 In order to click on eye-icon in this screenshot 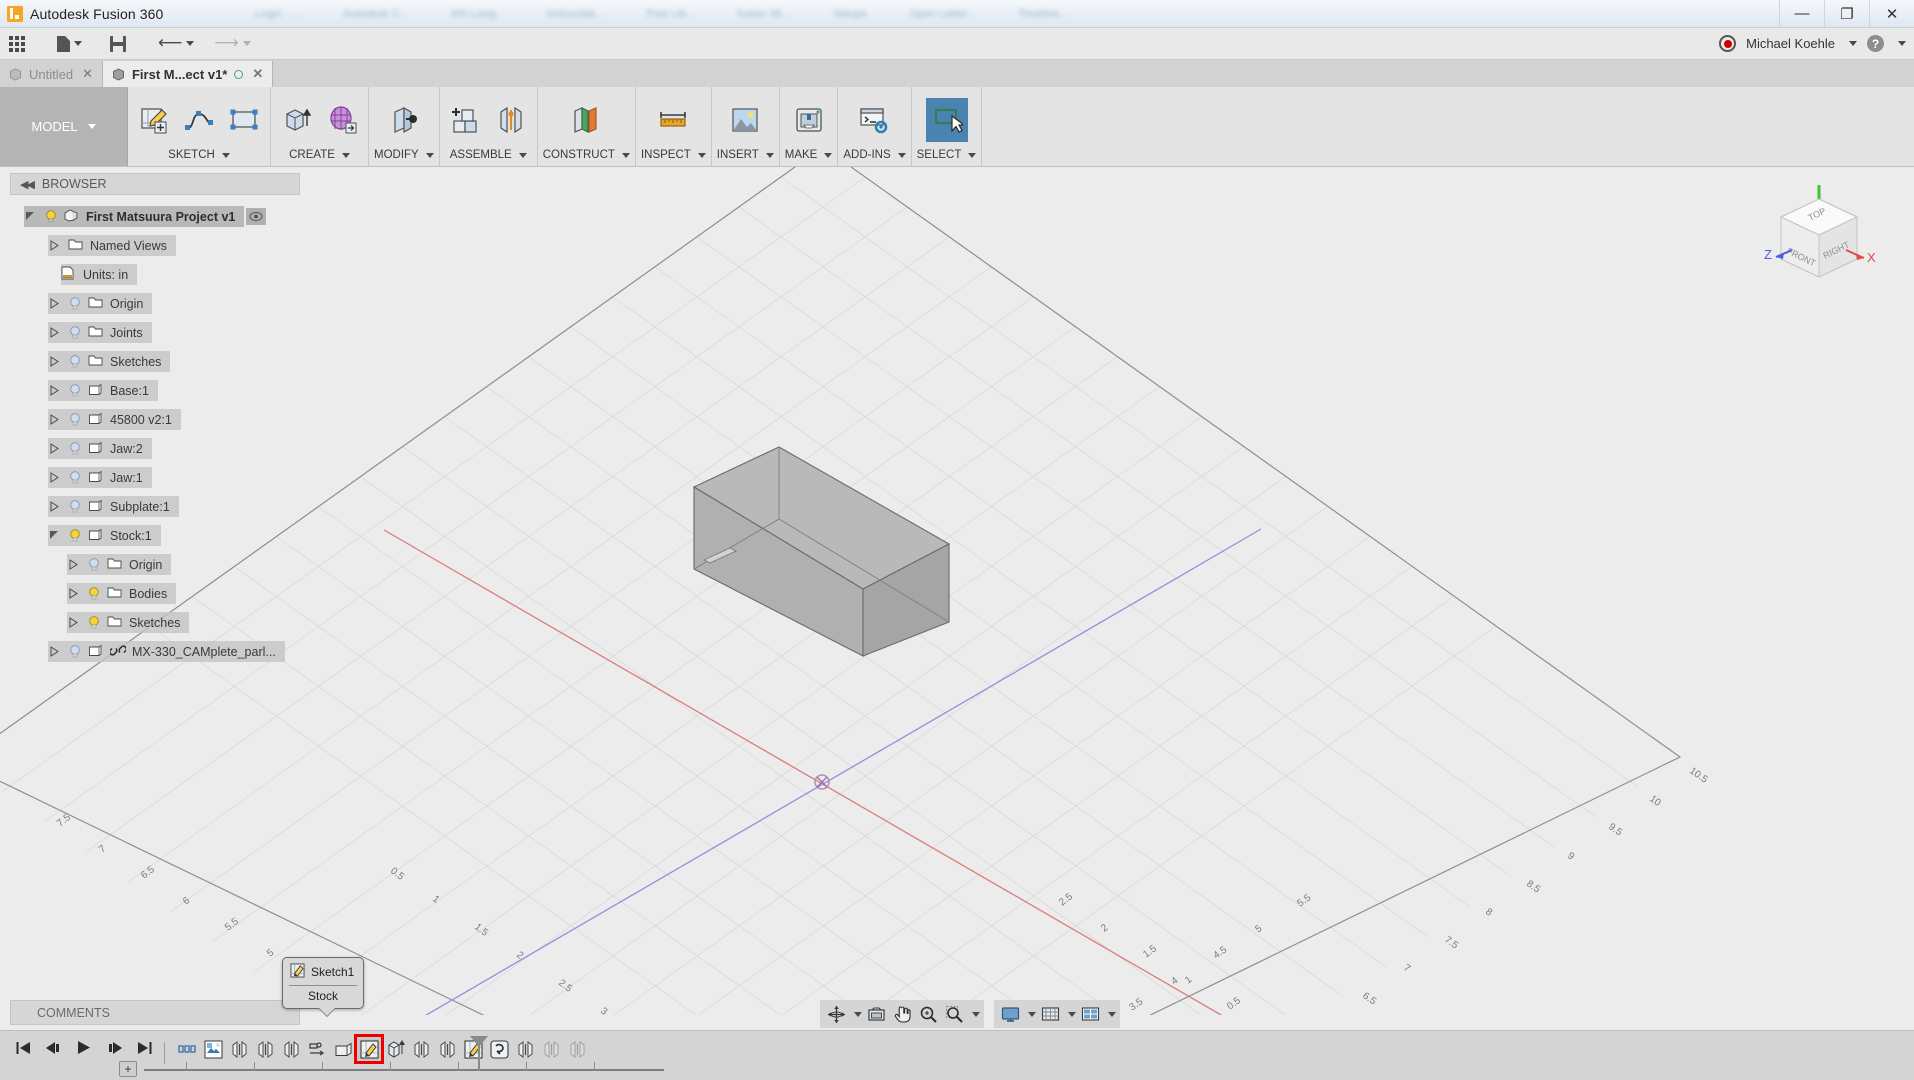, I will do `click(256, 216)`.